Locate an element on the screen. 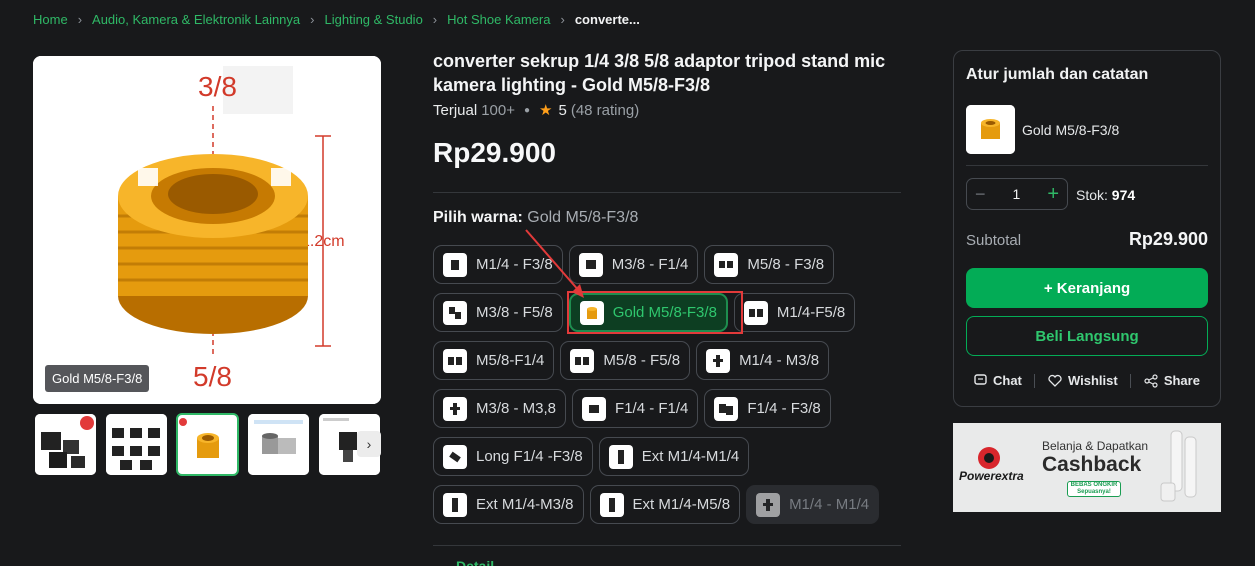 This screenshot has height=566, width=1255. tab-detail: Detail is located at coordinates (475, 562).